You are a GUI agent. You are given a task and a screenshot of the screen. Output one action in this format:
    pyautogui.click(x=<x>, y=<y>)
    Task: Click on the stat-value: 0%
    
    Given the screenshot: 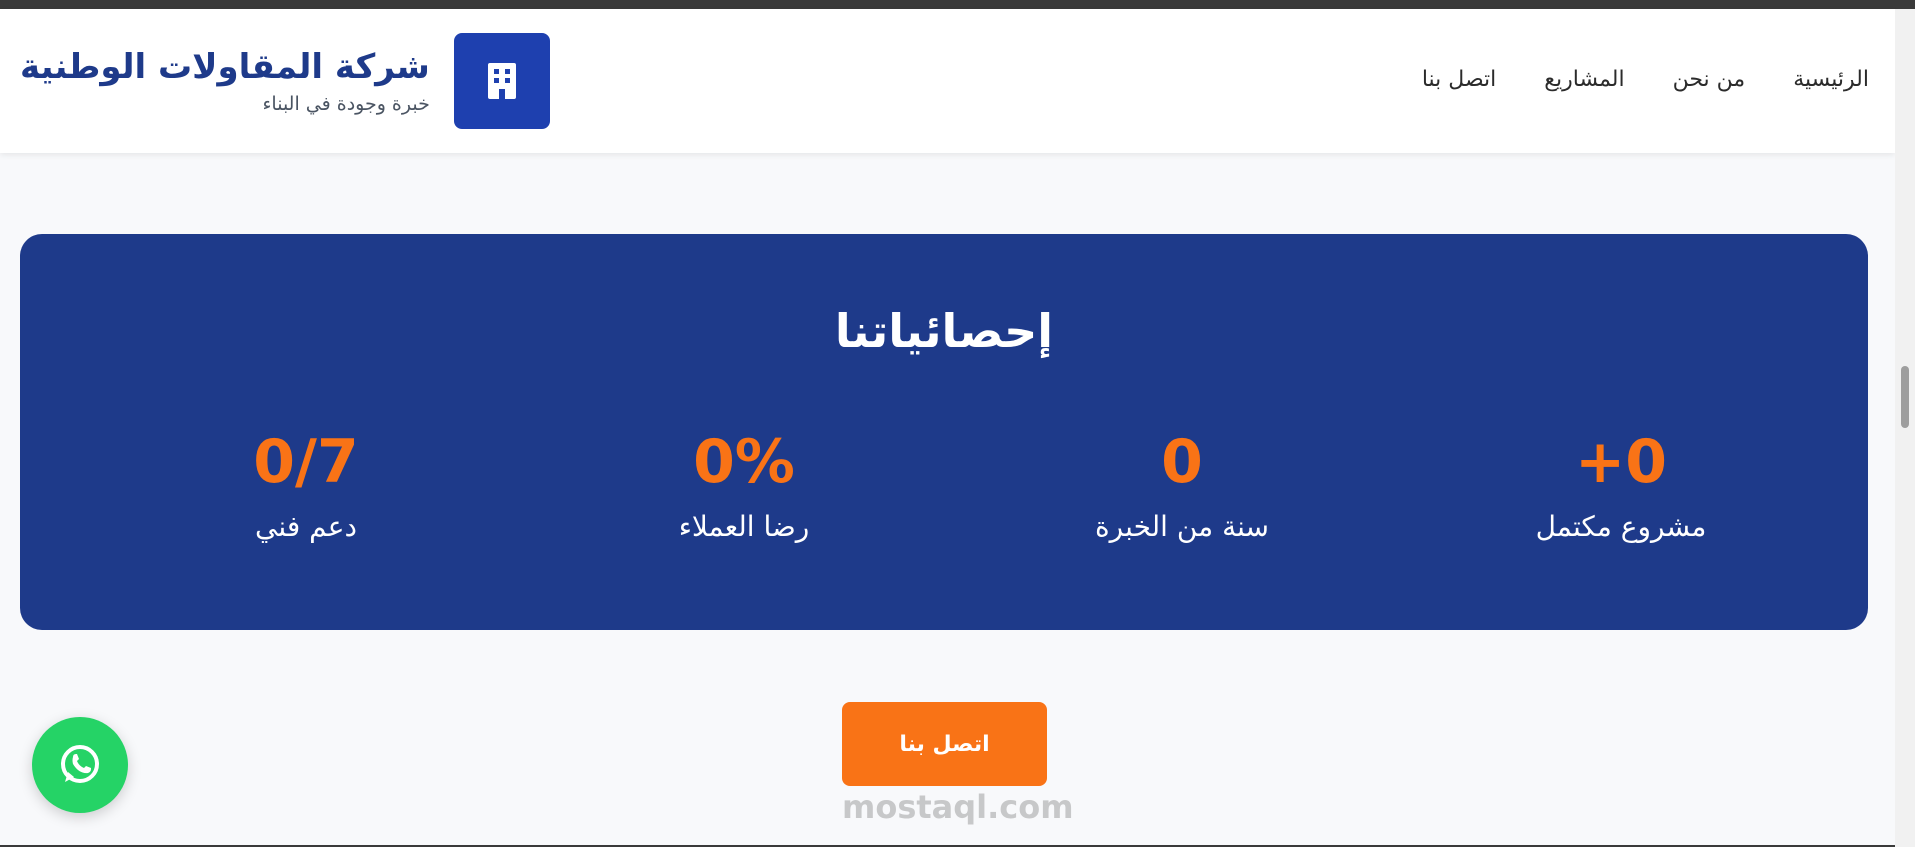 What is the action you would take?
    pyautogui.click(x=744, y=462)
    